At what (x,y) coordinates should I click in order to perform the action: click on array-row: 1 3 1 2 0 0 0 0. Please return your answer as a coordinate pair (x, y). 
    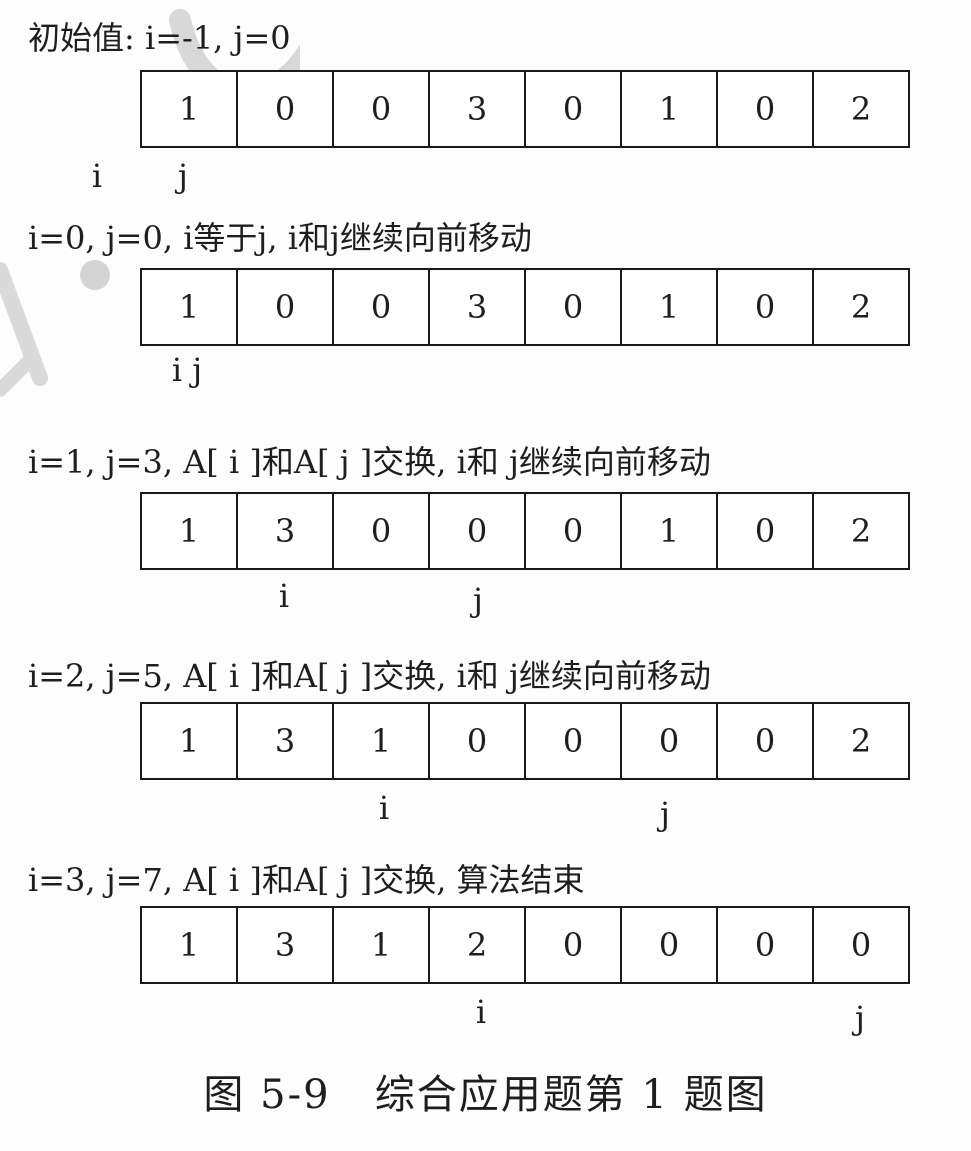
    Looking at the image, I should click on (525, 945).